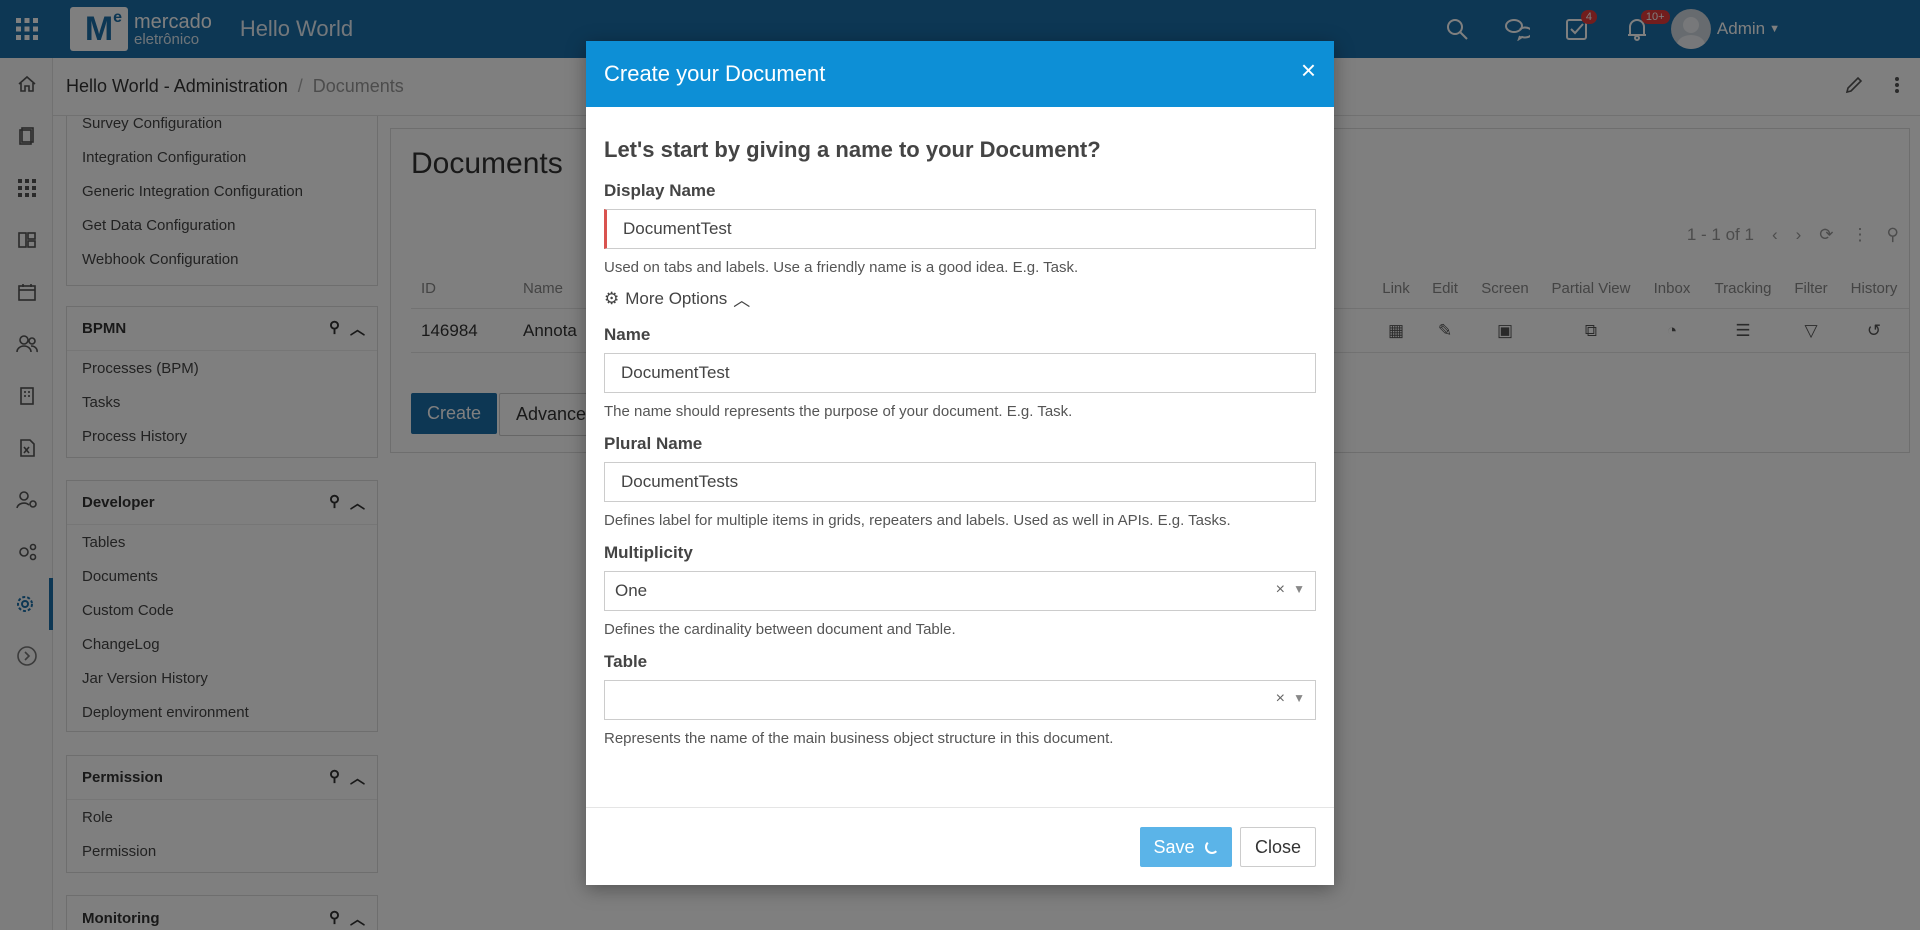 The width and height of the screenshot is (1920, 930). I want to click on modal-header: Create your Document ×, so click(960, 74).